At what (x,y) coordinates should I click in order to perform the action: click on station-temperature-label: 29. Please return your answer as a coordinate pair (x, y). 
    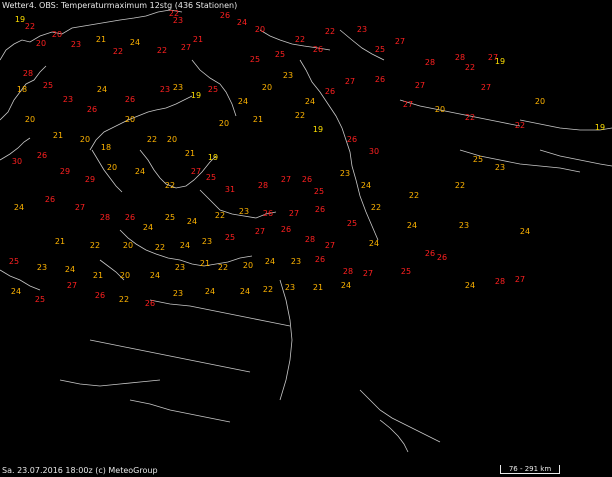
    Looking at the image, I should click on (90, 179).